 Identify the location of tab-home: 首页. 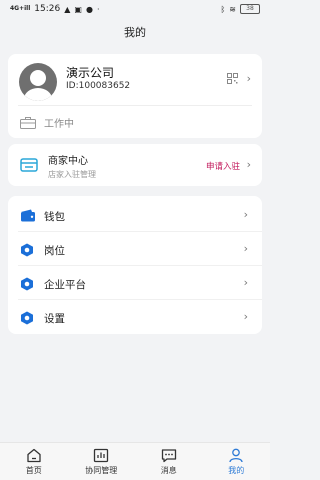
(34, 461).